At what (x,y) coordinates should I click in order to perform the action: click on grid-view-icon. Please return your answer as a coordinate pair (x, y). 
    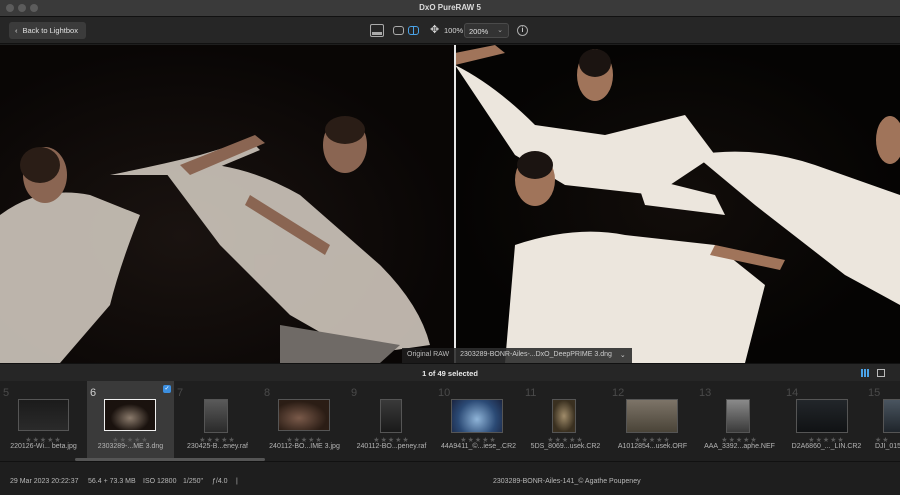
    Looking at the image, I should click on (881, 373).